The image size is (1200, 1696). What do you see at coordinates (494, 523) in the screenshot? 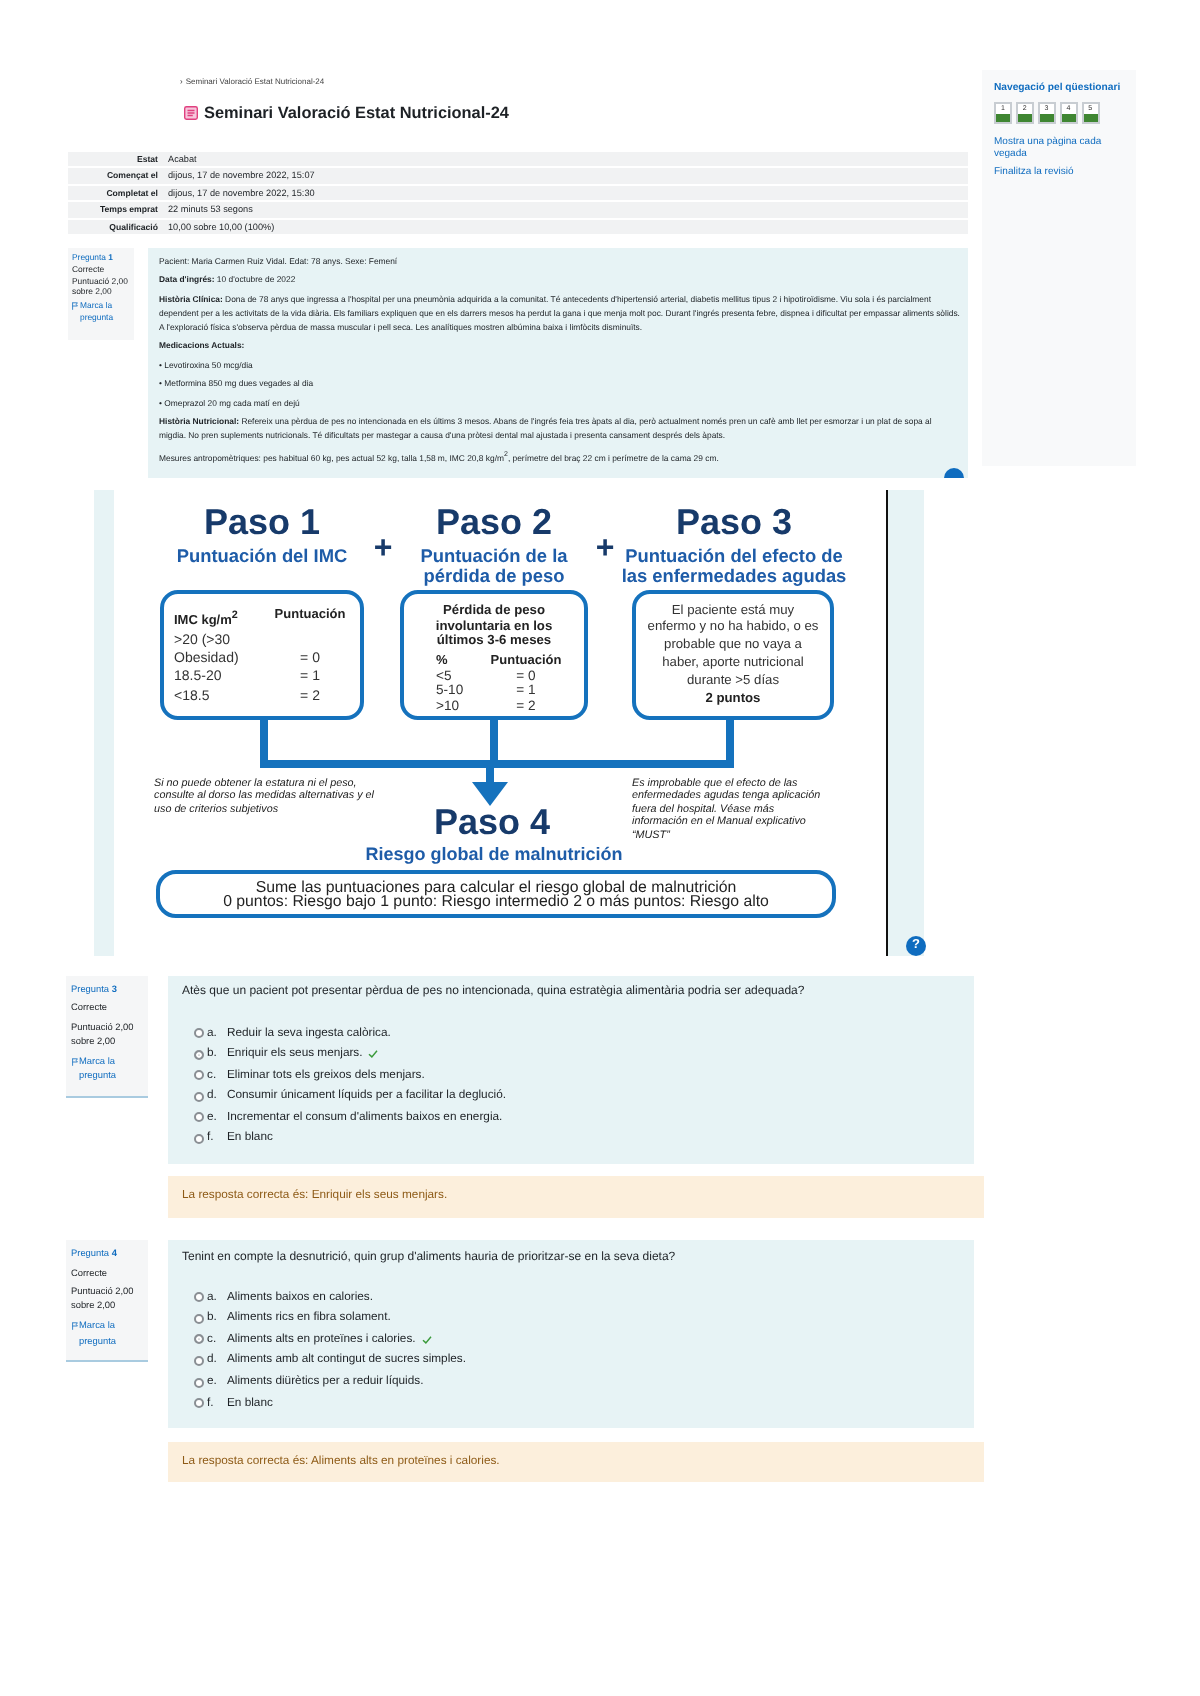
I see `step-title: Paso 2` at bounding box center [494, 523].